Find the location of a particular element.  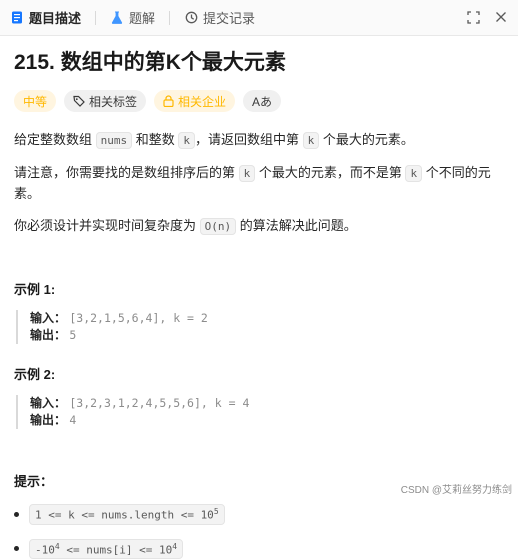

exponent: 4 is located at coordinates (175, 546).